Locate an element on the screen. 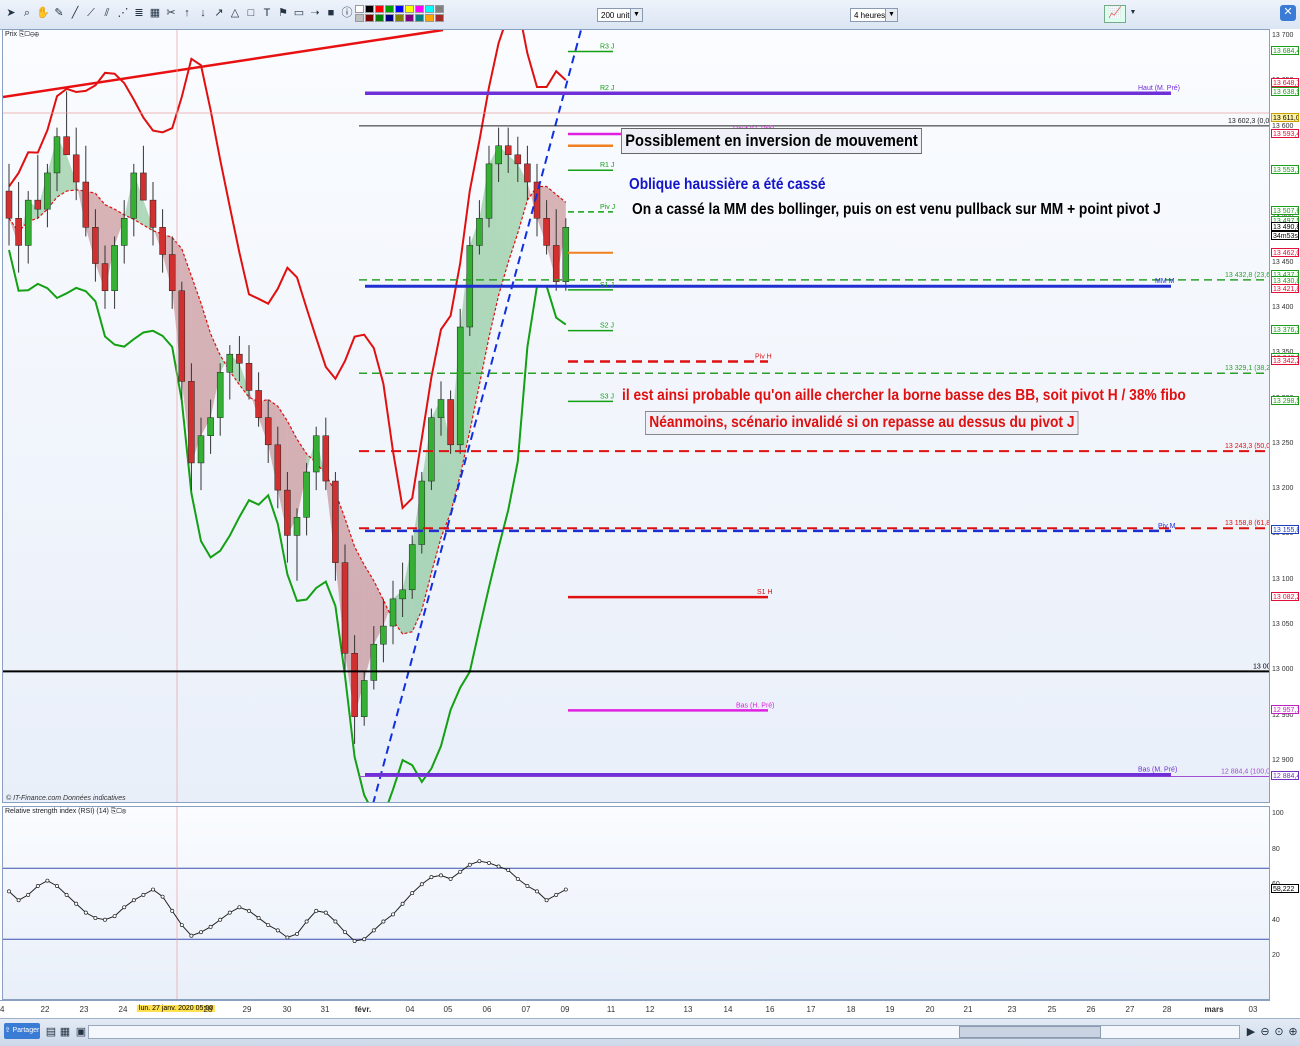 The width and height of the screenshot is (1300, 1046). zoom-icon: ⌕ is located at coordinates (27, 13).